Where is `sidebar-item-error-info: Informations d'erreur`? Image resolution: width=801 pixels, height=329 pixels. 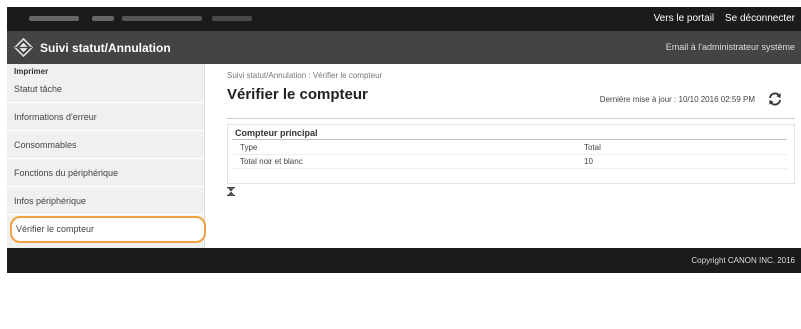 sidebar-item-error-info: Informations d'erreur is located at coordinates (105, 117).